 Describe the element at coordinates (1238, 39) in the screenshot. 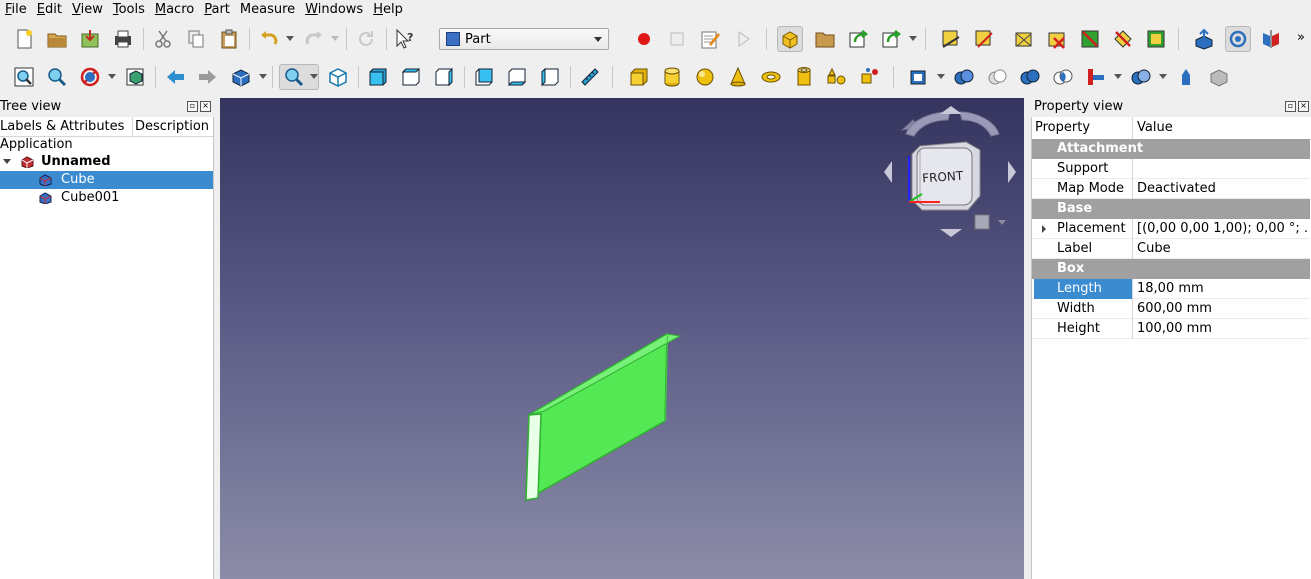

I see `sync-view-icon` at that location.